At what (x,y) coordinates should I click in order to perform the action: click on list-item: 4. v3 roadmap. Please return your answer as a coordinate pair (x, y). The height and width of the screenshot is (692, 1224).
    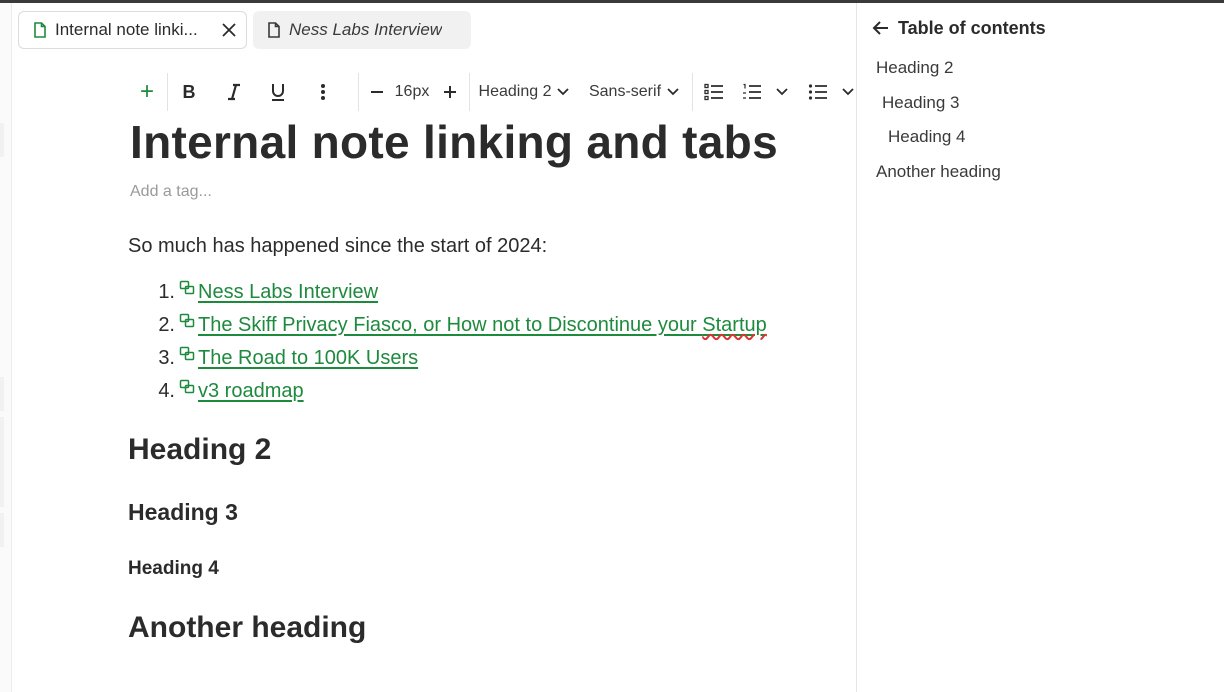
    Looking at the image, I should click on (229, 391).